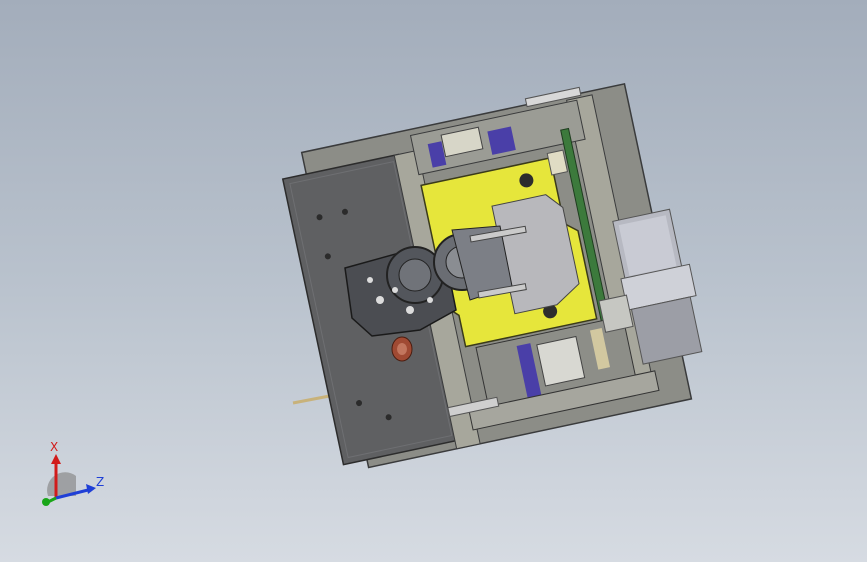  I want to click on x-axis-label: X, so click(54, 447).